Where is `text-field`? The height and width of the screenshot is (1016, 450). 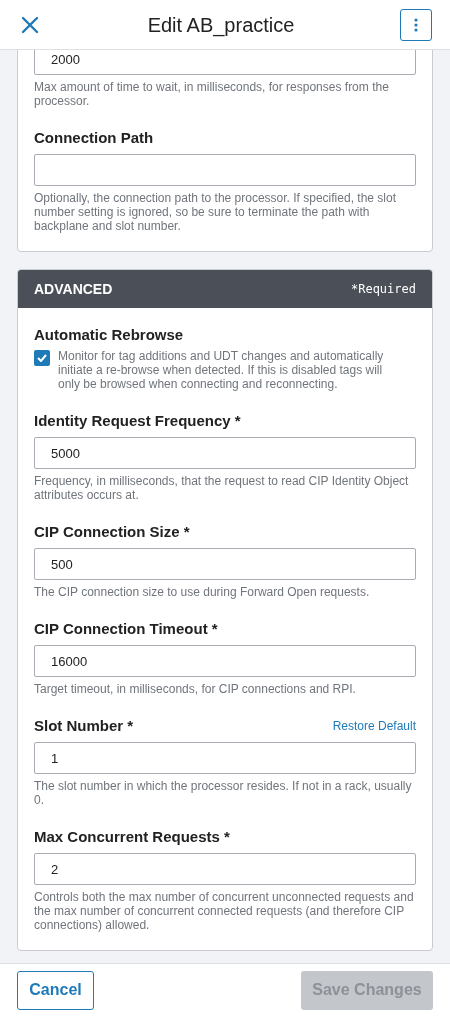
text-field is located at coordinates (225, 170).